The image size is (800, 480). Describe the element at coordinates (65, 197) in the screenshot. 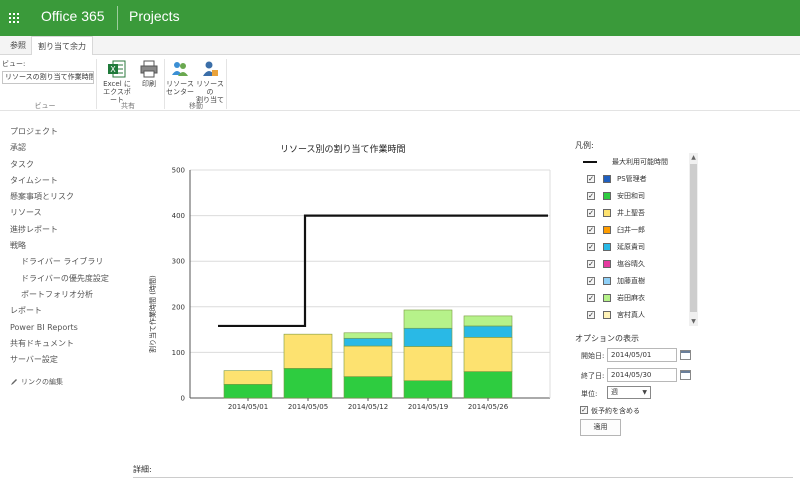

I see `nav-item: 懸案事項とリスク` at that location.